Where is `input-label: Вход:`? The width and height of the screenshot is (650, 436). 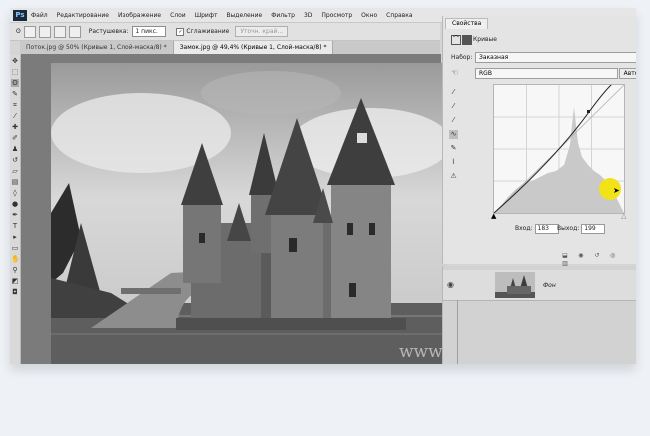 input-label: Вход: is located at coordinates (524, 228).